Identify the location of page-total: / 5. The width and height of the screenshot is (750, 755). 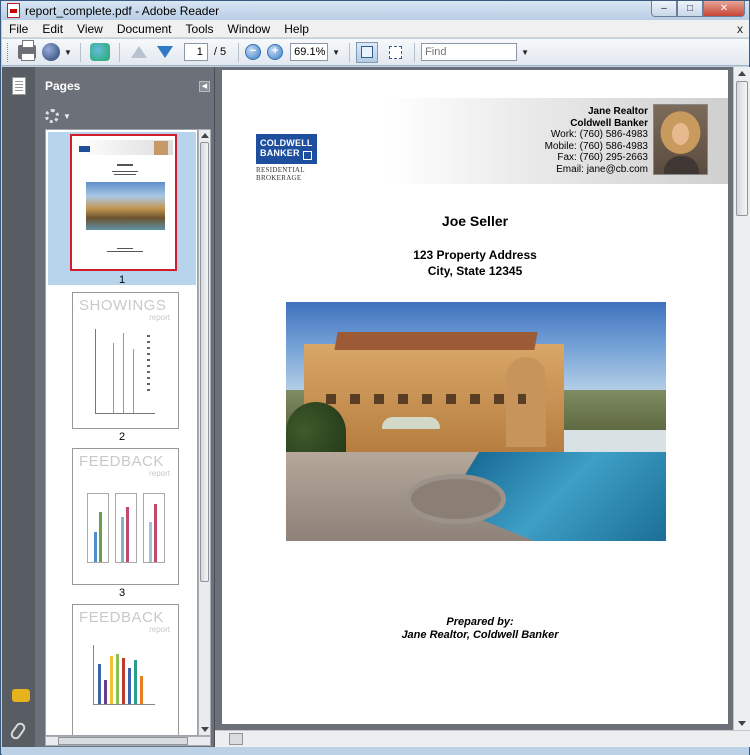
(220, 52).